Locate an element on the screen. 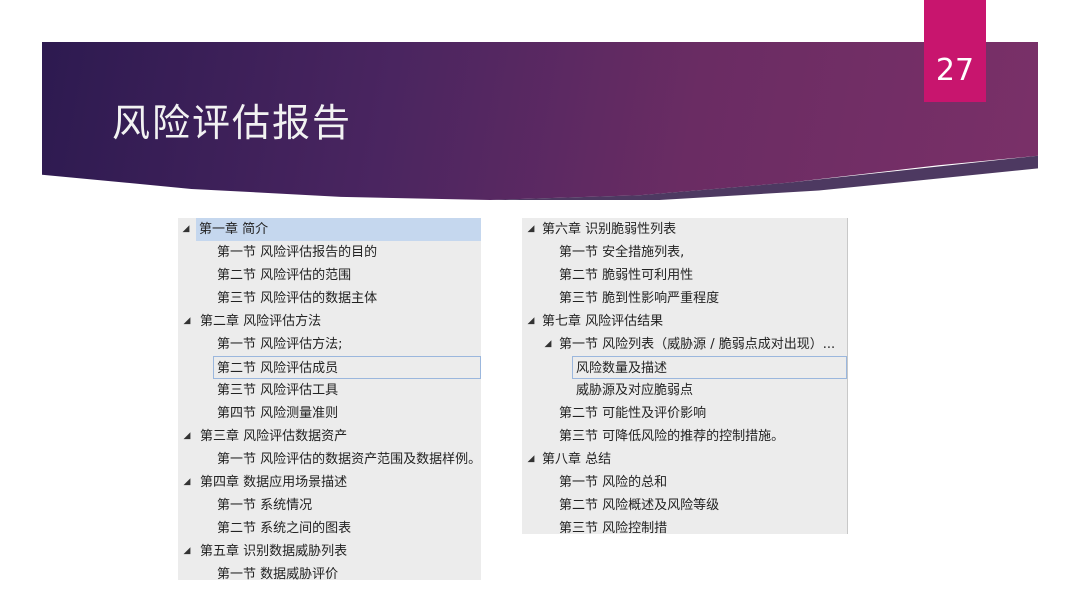 Image resolution: width=1080 pixels, height=608 pixels. tree-item-label: 第八章 总结 is located at coordinates (577, 459).